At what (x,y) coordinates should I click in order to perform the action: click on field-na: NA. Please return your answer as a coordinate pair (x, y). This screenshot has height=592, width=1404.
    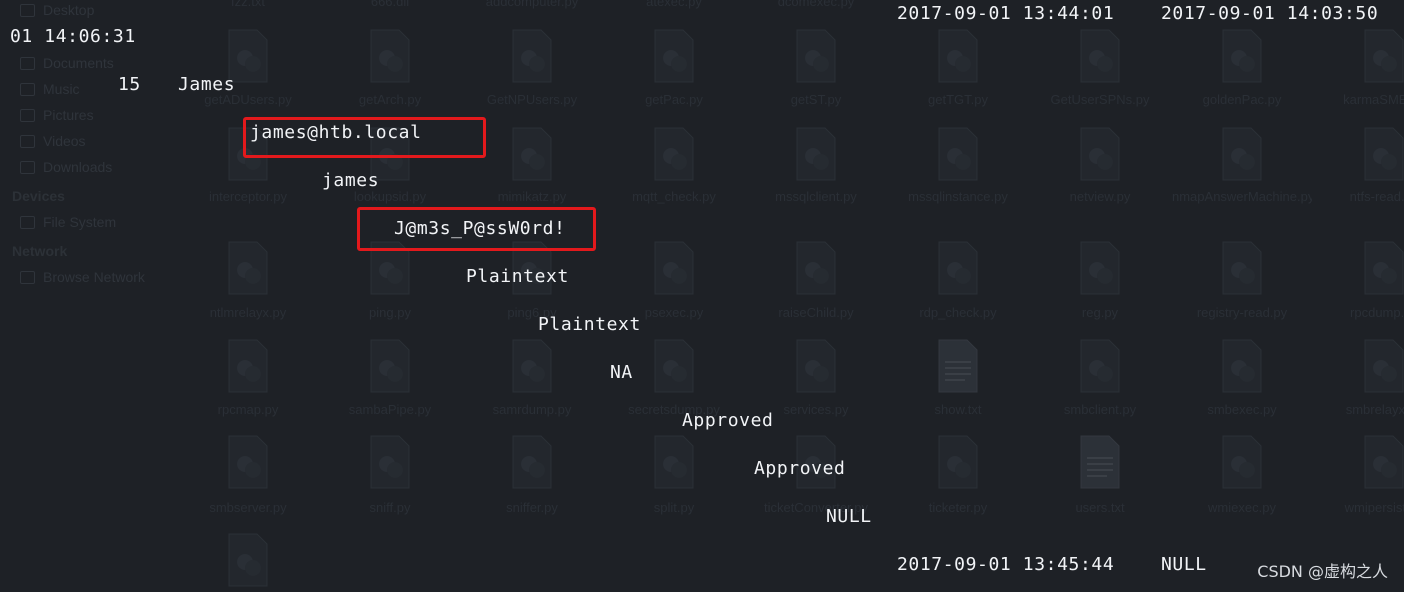
    Looking at the image, I should click on (621, 372).